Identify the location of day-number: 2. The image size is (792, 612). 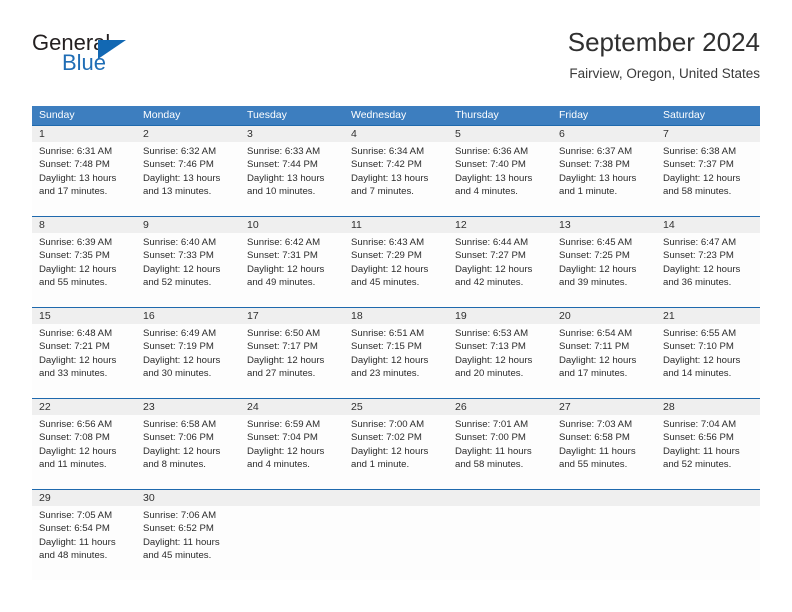
(146, 134).